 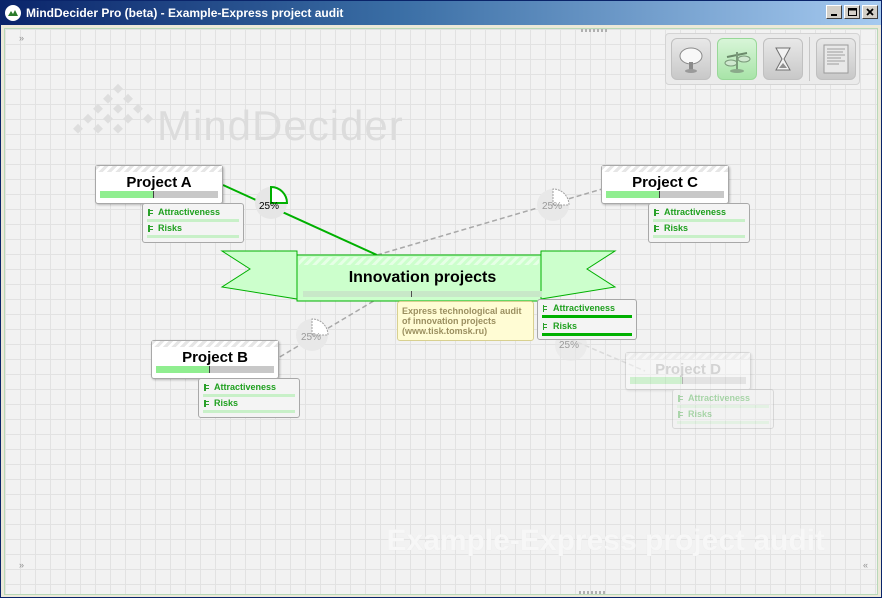 What do you see at coordinates (569, 345) in the screenshot?
I see `weight-label-project-d: 25%` at bounding box center [569, 345].